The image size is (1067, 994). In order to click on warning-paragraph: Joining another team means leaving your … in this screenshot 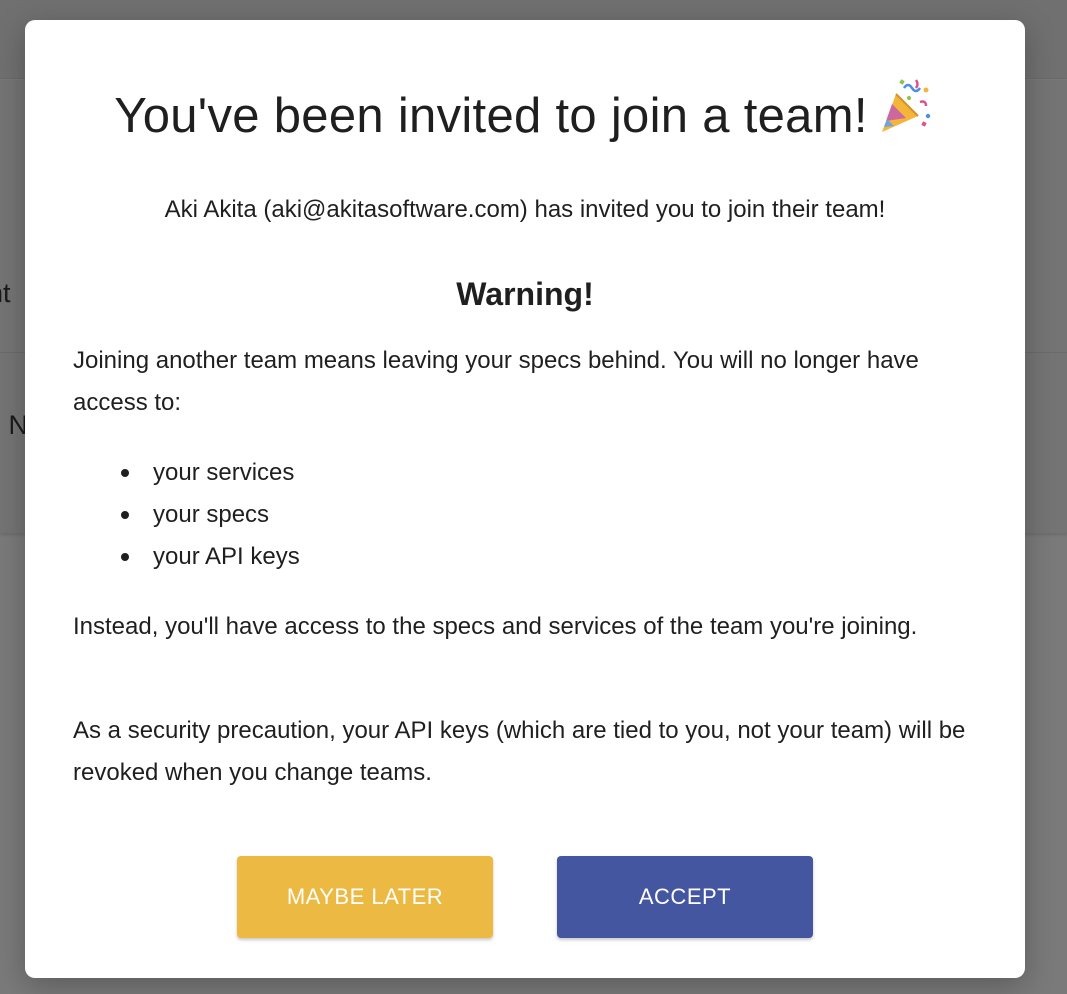, I will do `click(496, 381)`.